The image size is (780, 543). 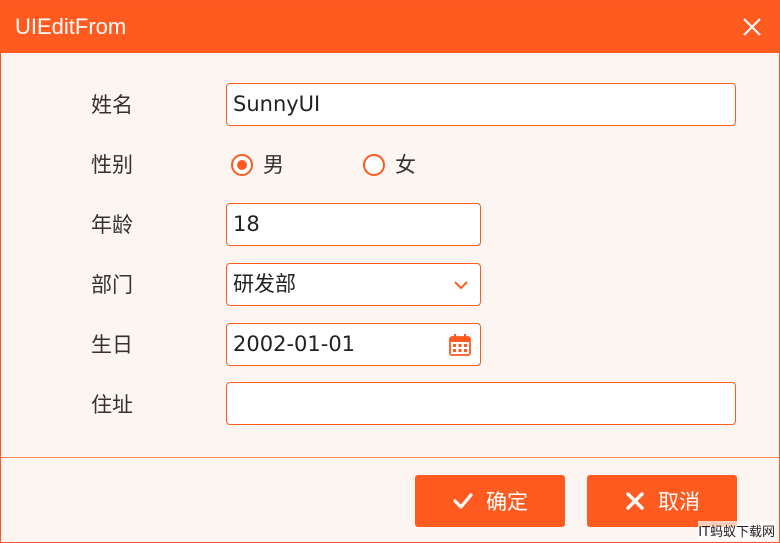 I want to click on cancel-button: 取消, so click(x=662, y=501).